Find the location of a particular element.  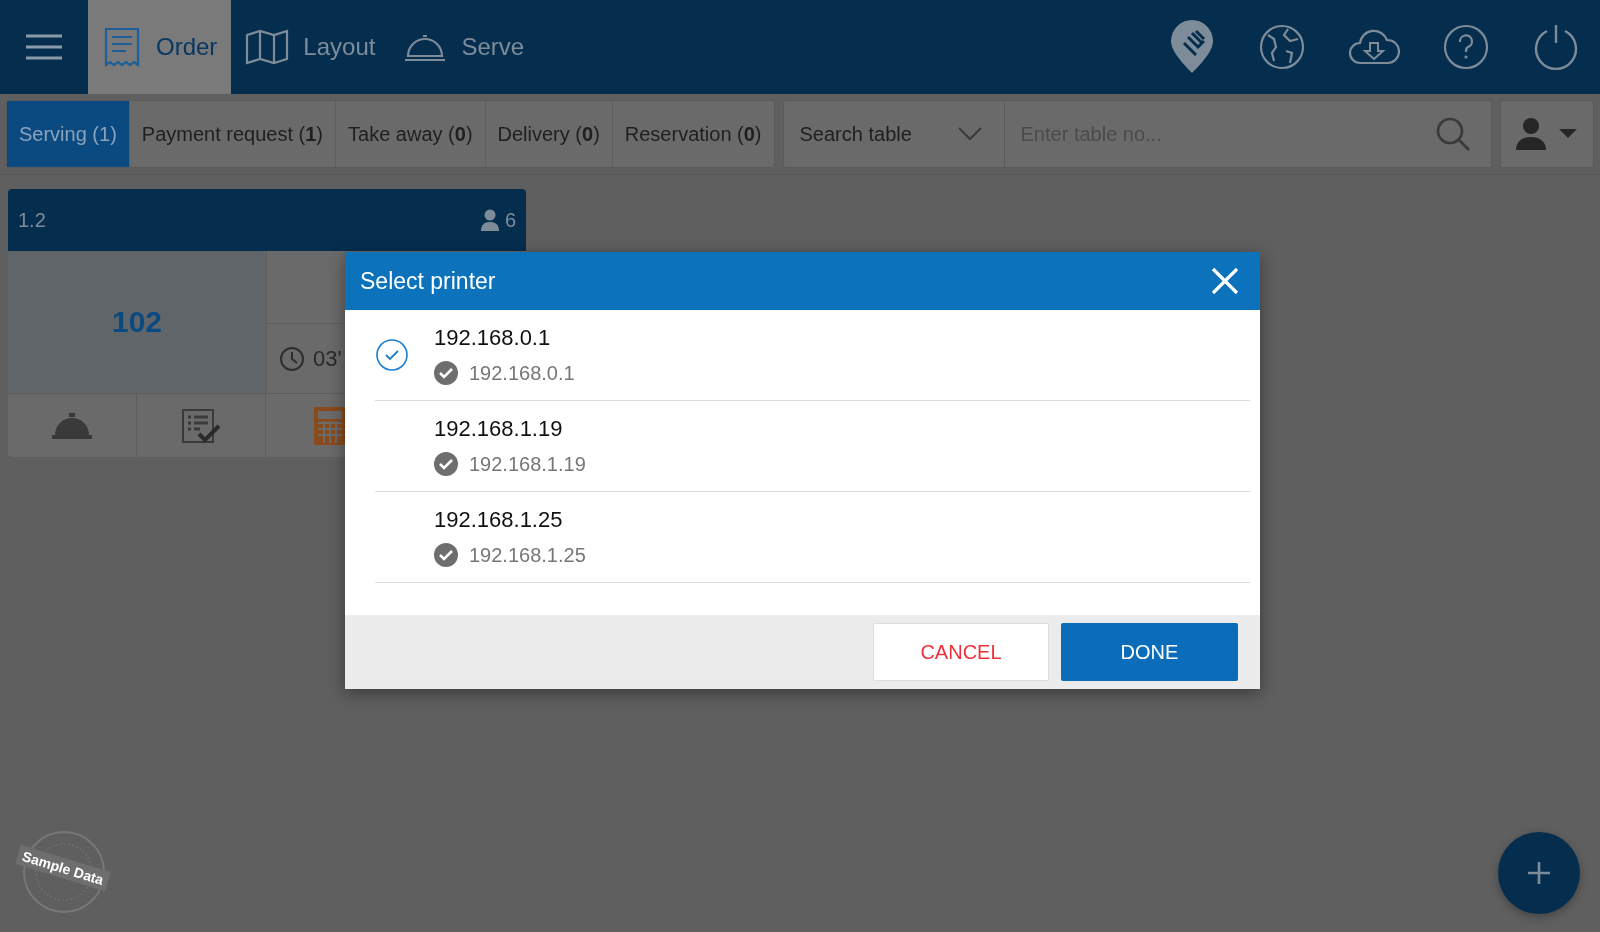

printer-item: 192.168.0.1 192.168.0.1 is located at coordinates (812, 355).